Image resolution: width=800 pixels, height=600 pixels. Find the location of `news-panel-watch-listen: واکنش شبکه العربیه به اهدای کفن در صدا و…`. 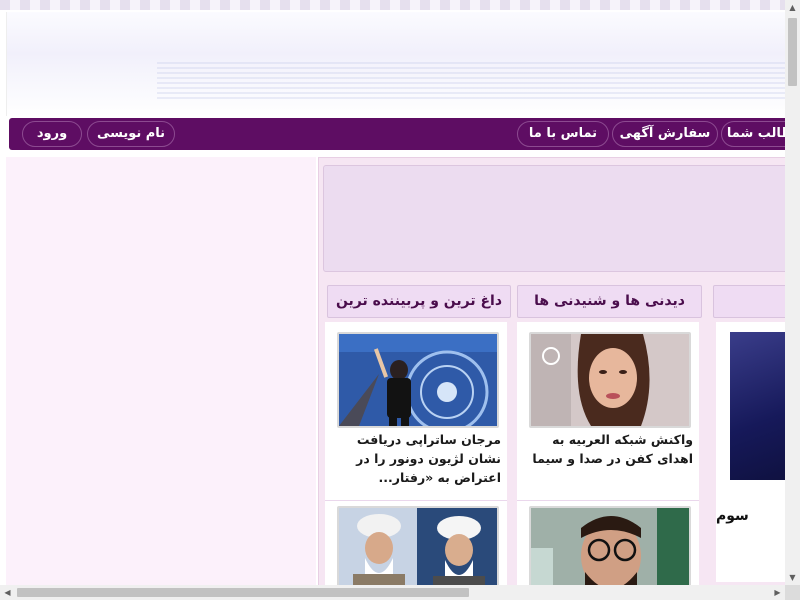

news-panel-watch-listen: واکنش شبکه العربیه به اهدای کفن در صدا و… is located at coordinates (608, 453).